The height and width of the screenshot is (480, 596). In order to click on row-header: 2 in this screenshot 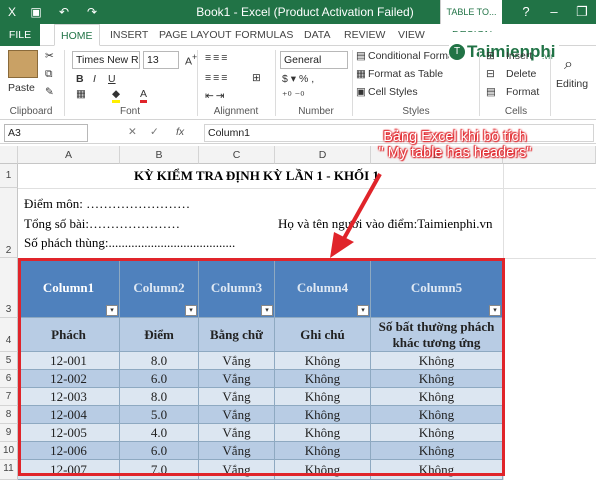, I will do `click(9, 223)`.